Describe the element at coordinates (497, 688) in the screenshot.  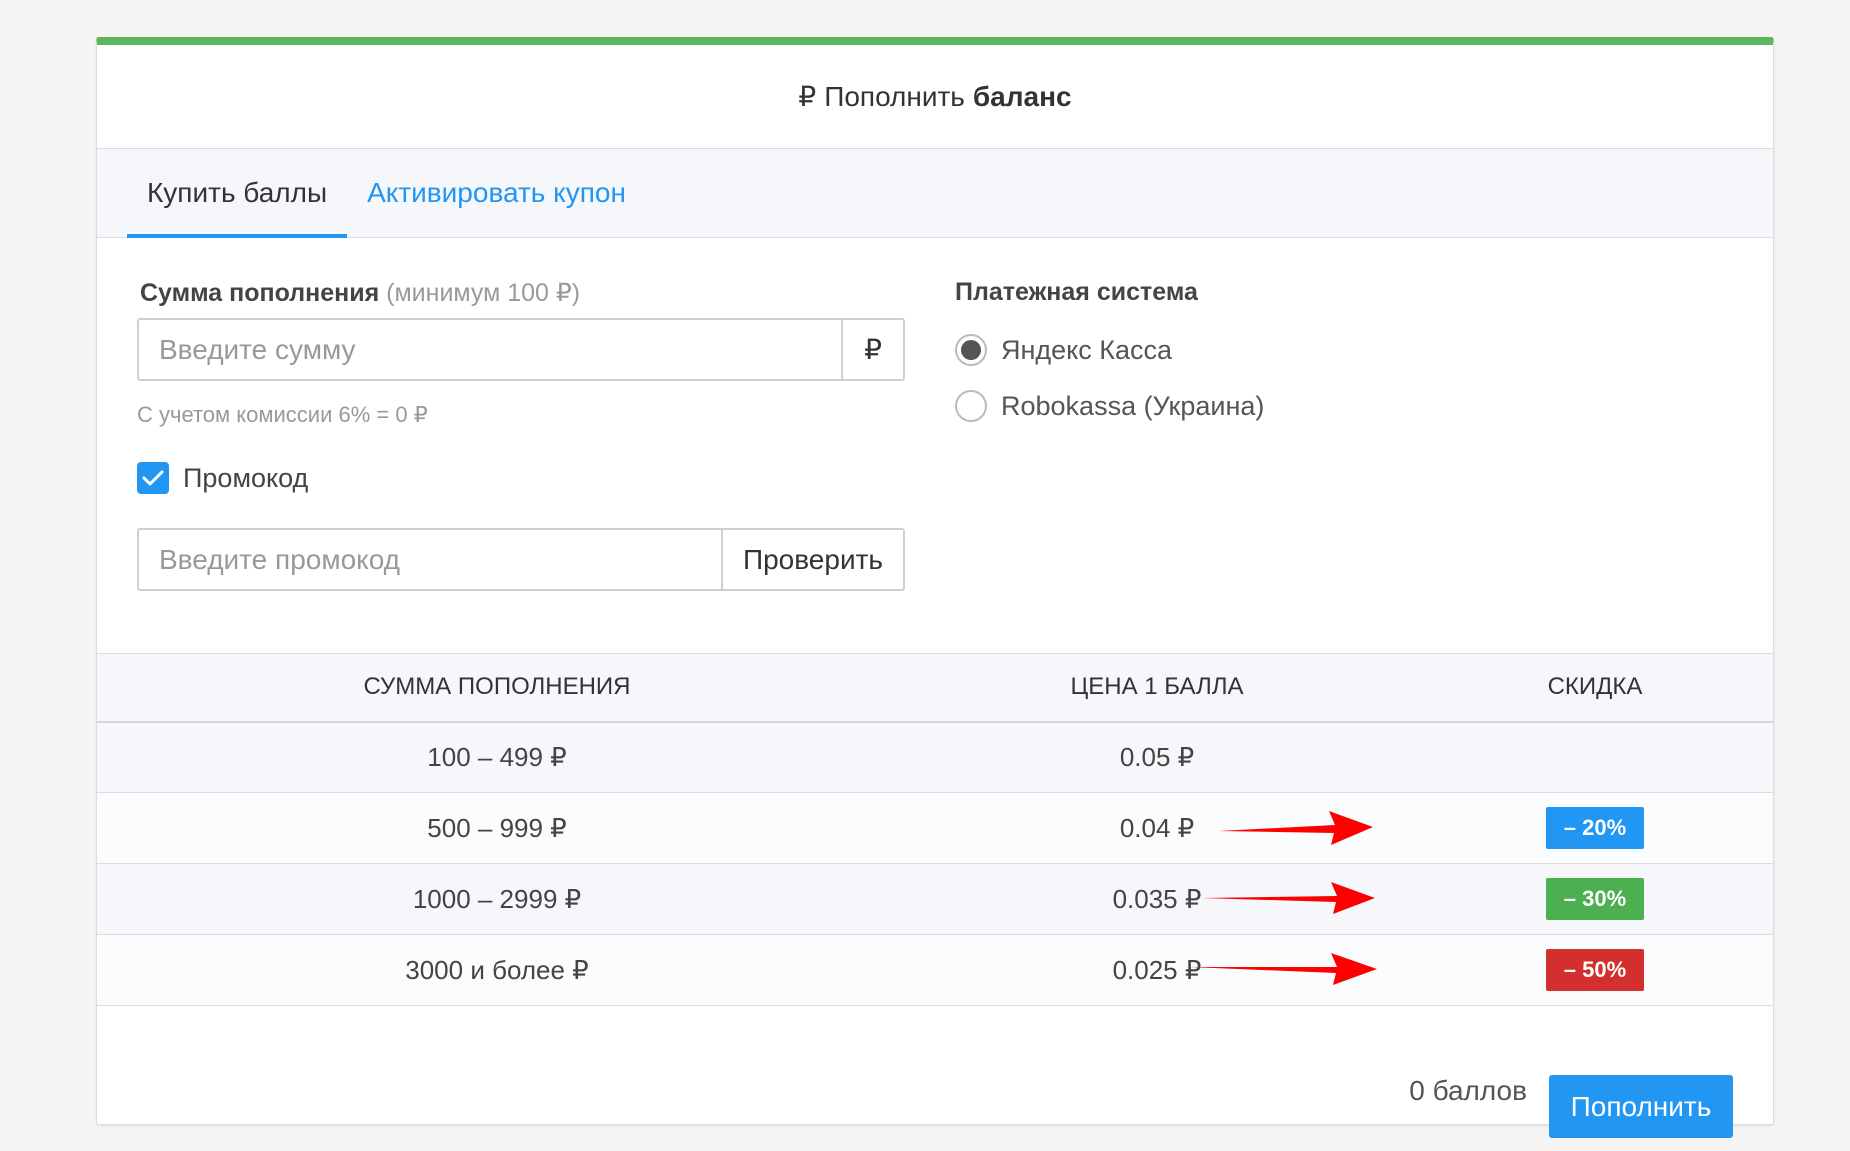
I see `col-header-amount: СУММА ПОПОЛНЕНИЯ` at that location.